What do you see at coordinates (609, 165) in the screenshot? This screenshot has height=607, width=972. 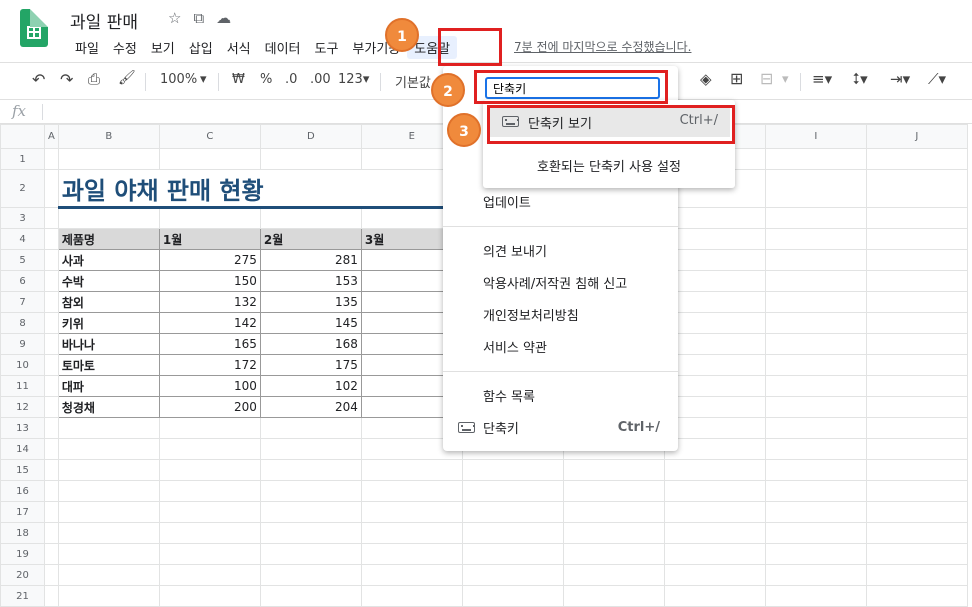 I see `compat-shortcuts-item: 호환되는 단축키 사용 설정` at bounding box center [609, 165].